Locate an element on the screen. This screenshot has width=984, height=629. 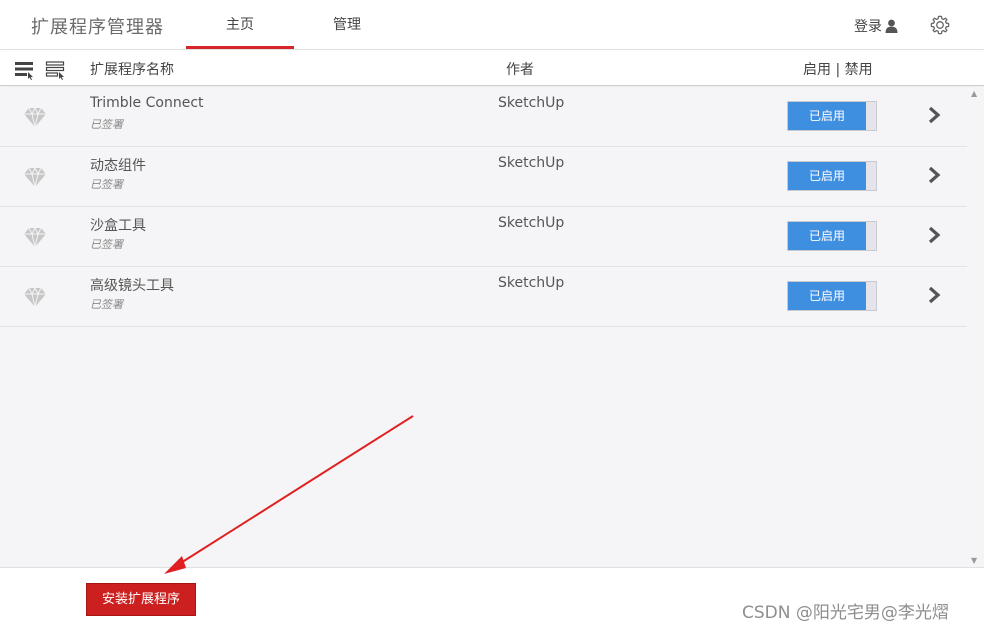
column-header: 扩展程序名称 作者 启用 | 禁用 is located at coordinates (492, 68).